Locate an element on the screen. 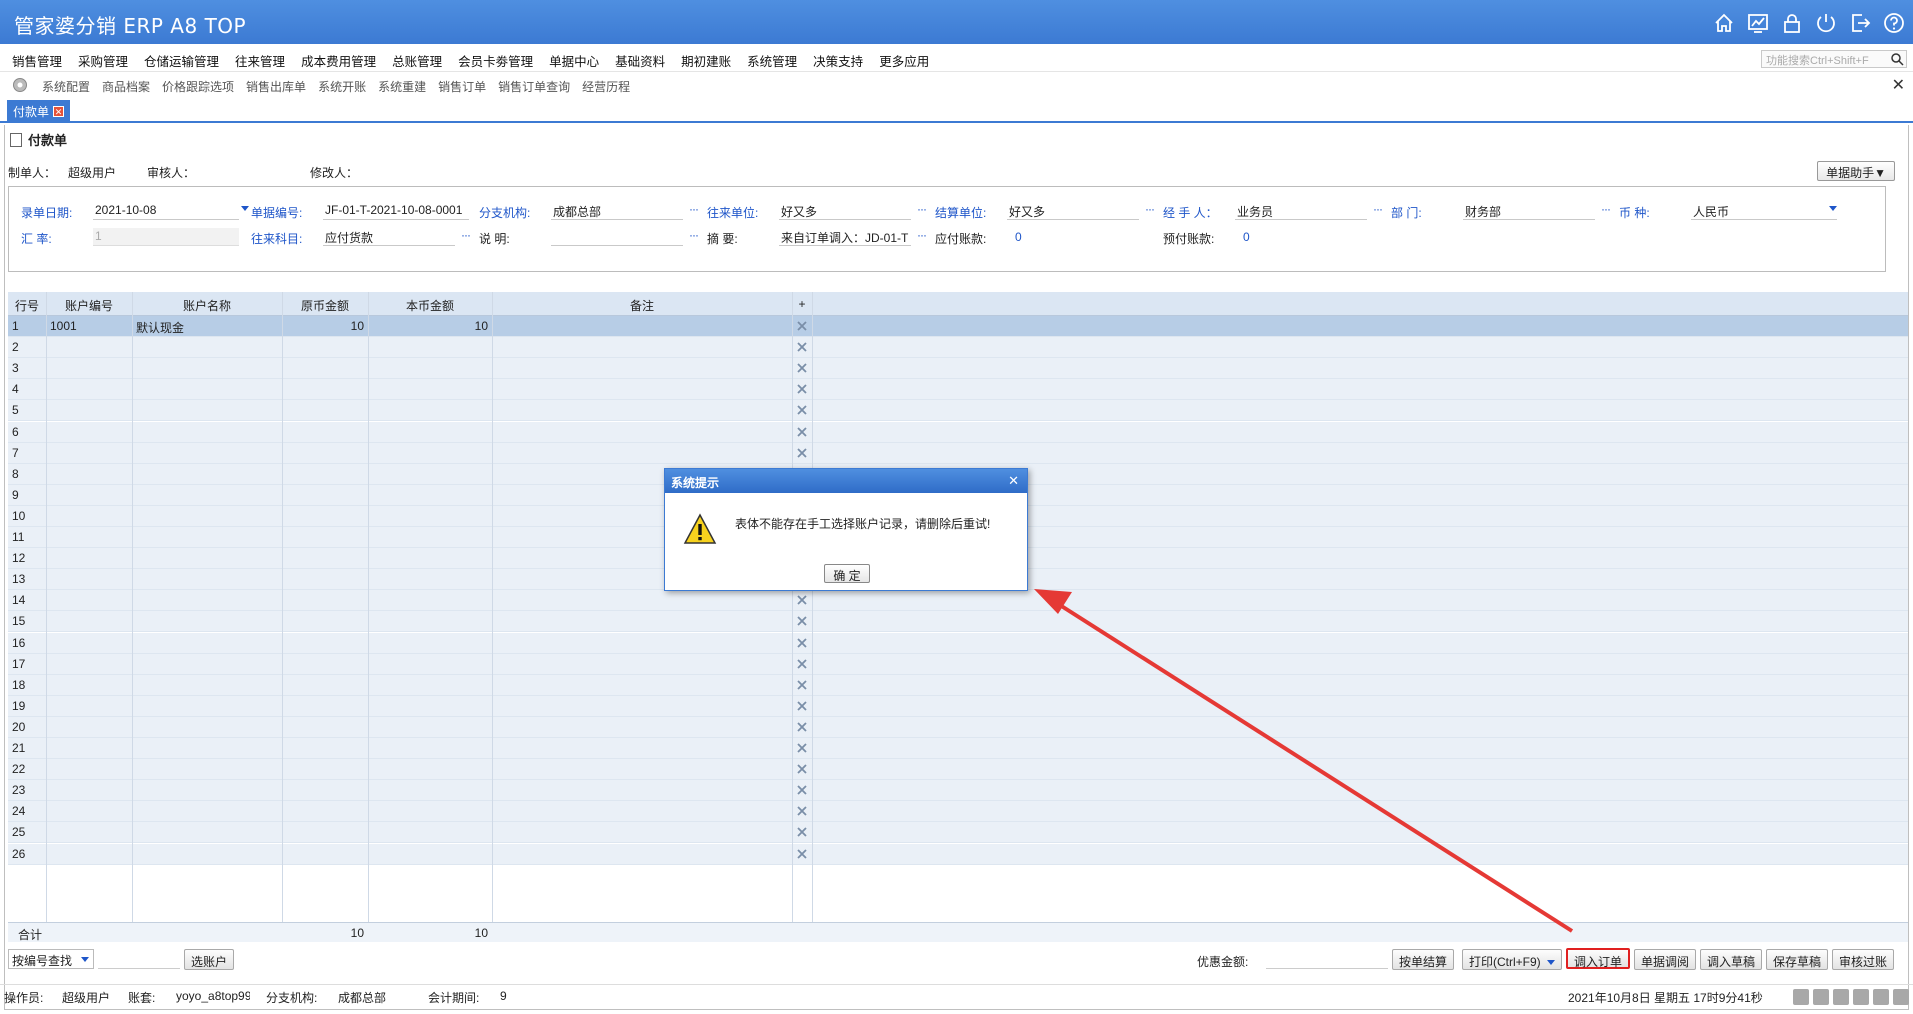  summary-browse-button: ··· is located at coordinates (922, 235).